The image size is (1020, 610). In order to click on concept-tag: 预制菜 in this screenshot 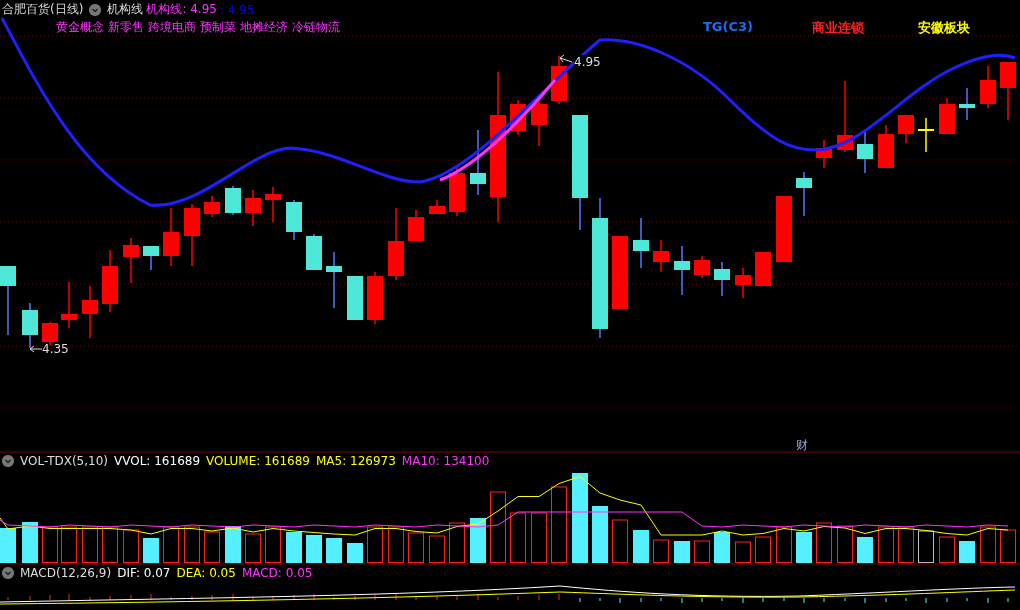, I will do `click(218, 27)`.